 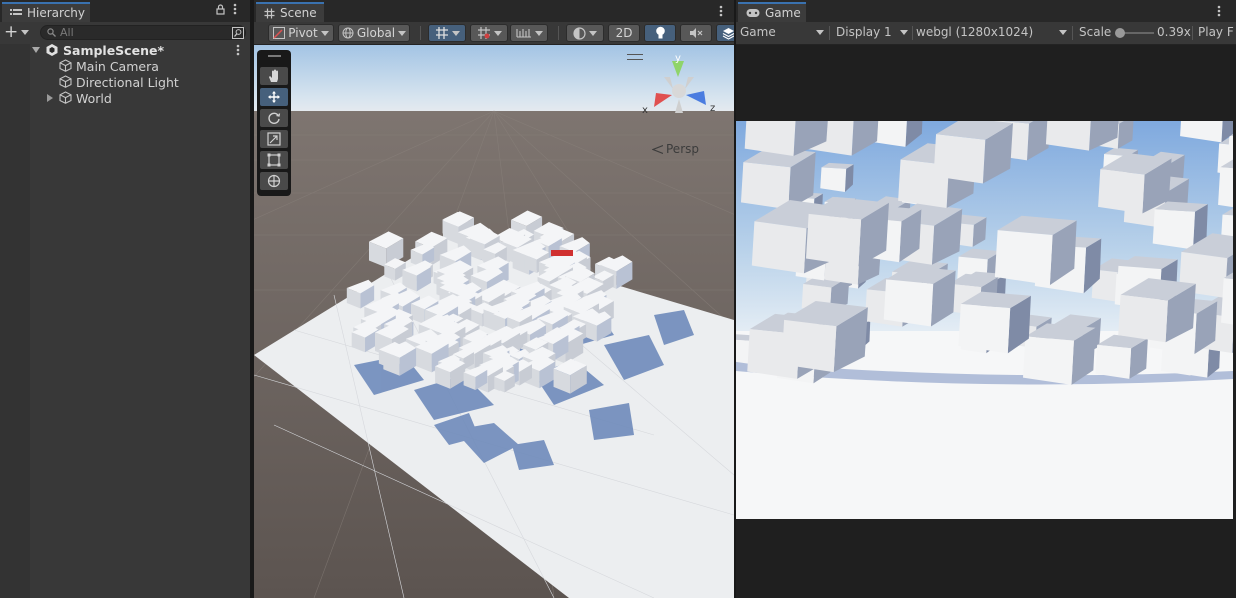 I want to click on scale-slider-thumb, so click(x=1119, y=33).